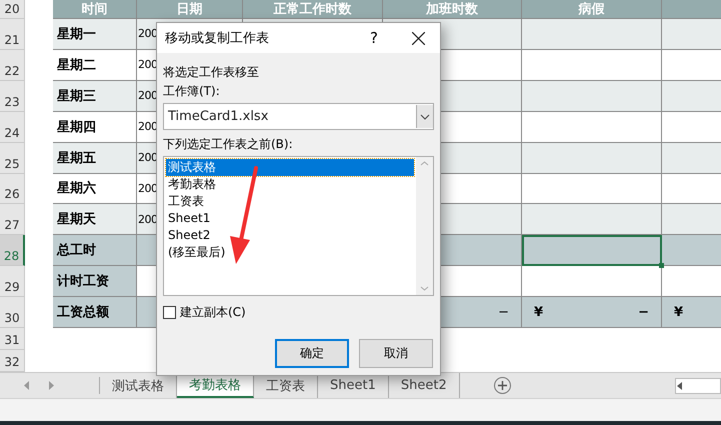  What do you see at coordinates (592, 312) in the screenshot?
I see `table-cell: ¥ −` at bounding box center [592, 312].